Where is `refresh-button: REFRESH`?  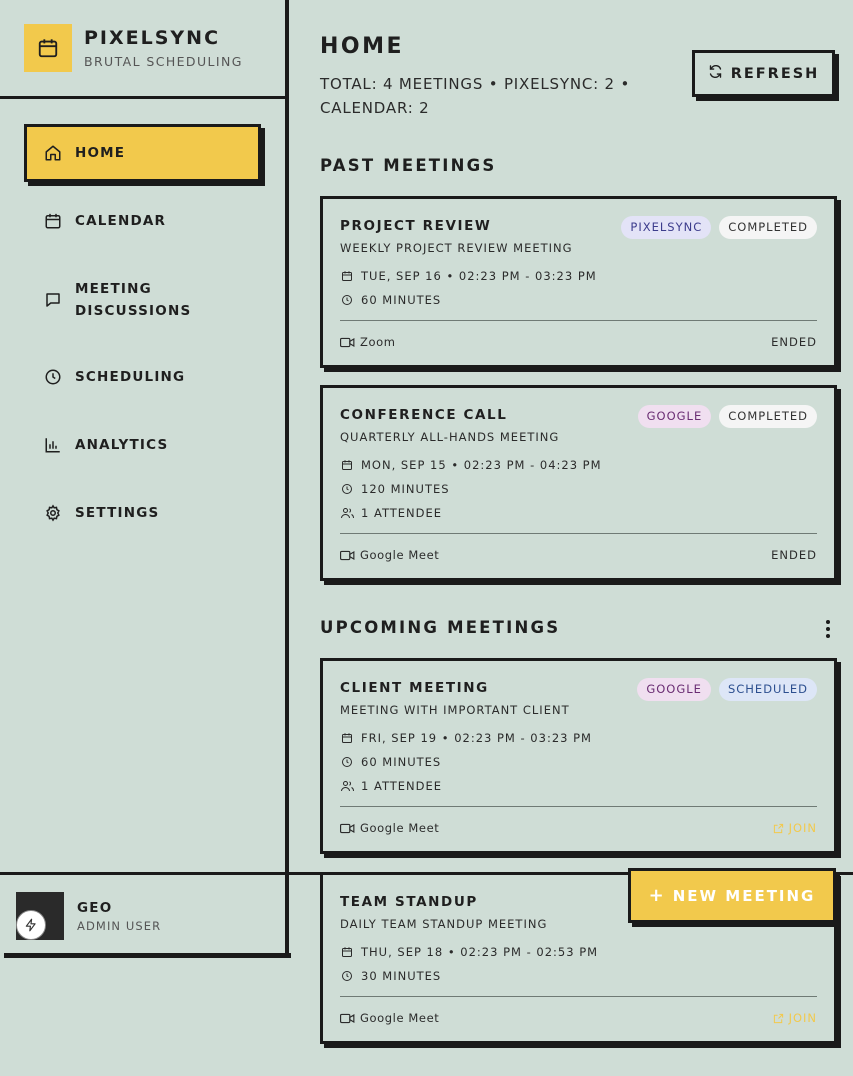
refresh-button: REFRESH is located at coordinates (763, 73).